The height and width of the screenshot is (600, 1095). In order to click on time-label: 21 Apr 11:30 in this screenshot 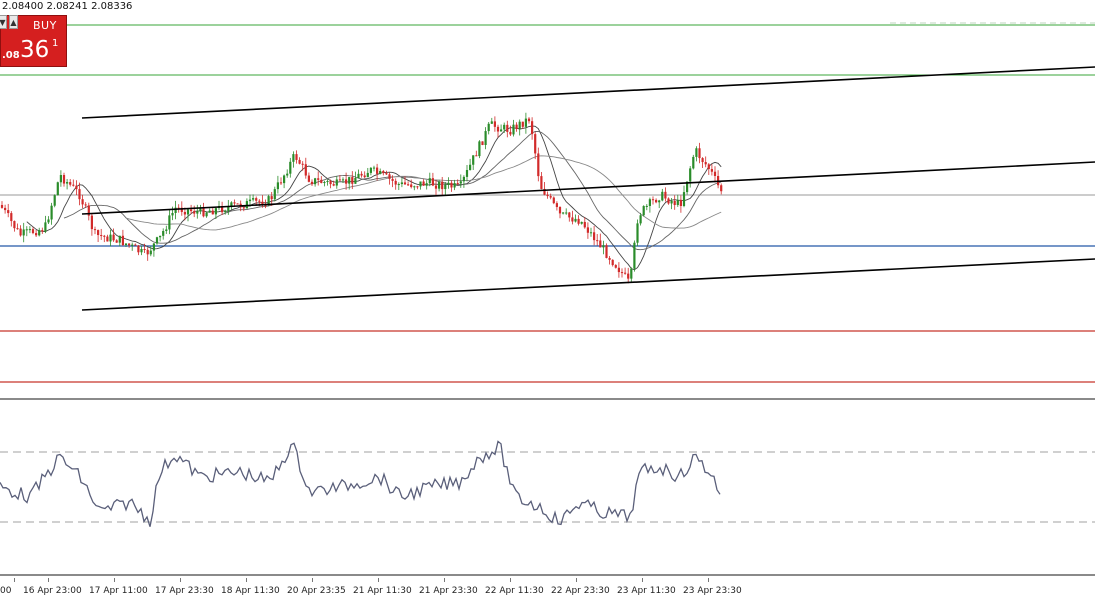, I will do `click(382, 591)`.